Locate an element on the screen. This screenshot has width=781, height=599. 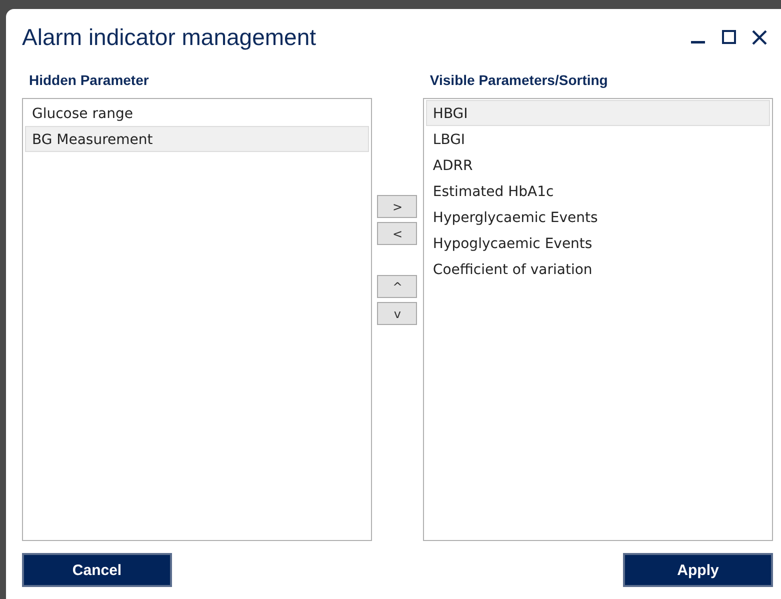
move-button: > is located at coordinates (397, 206).